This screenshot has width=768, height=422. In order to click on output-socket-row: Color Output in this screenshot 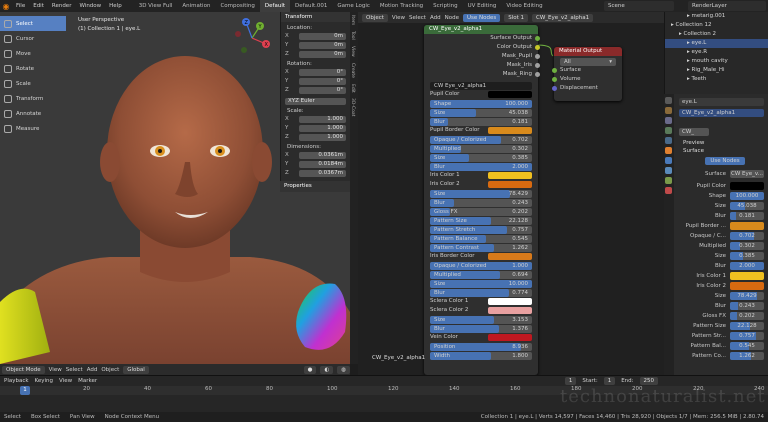, I will do `click(482, 47)`.